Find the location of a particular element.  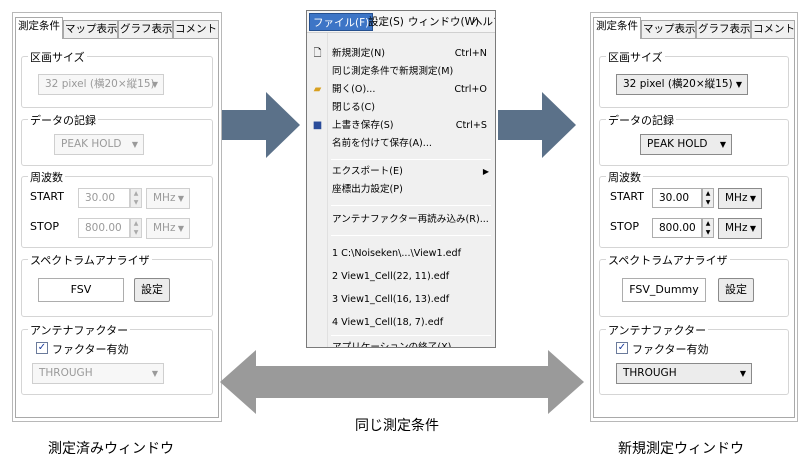

menu-item-recent-2: 2 View1_Cell(22, 11).edf is located at coordinates (401, 277).